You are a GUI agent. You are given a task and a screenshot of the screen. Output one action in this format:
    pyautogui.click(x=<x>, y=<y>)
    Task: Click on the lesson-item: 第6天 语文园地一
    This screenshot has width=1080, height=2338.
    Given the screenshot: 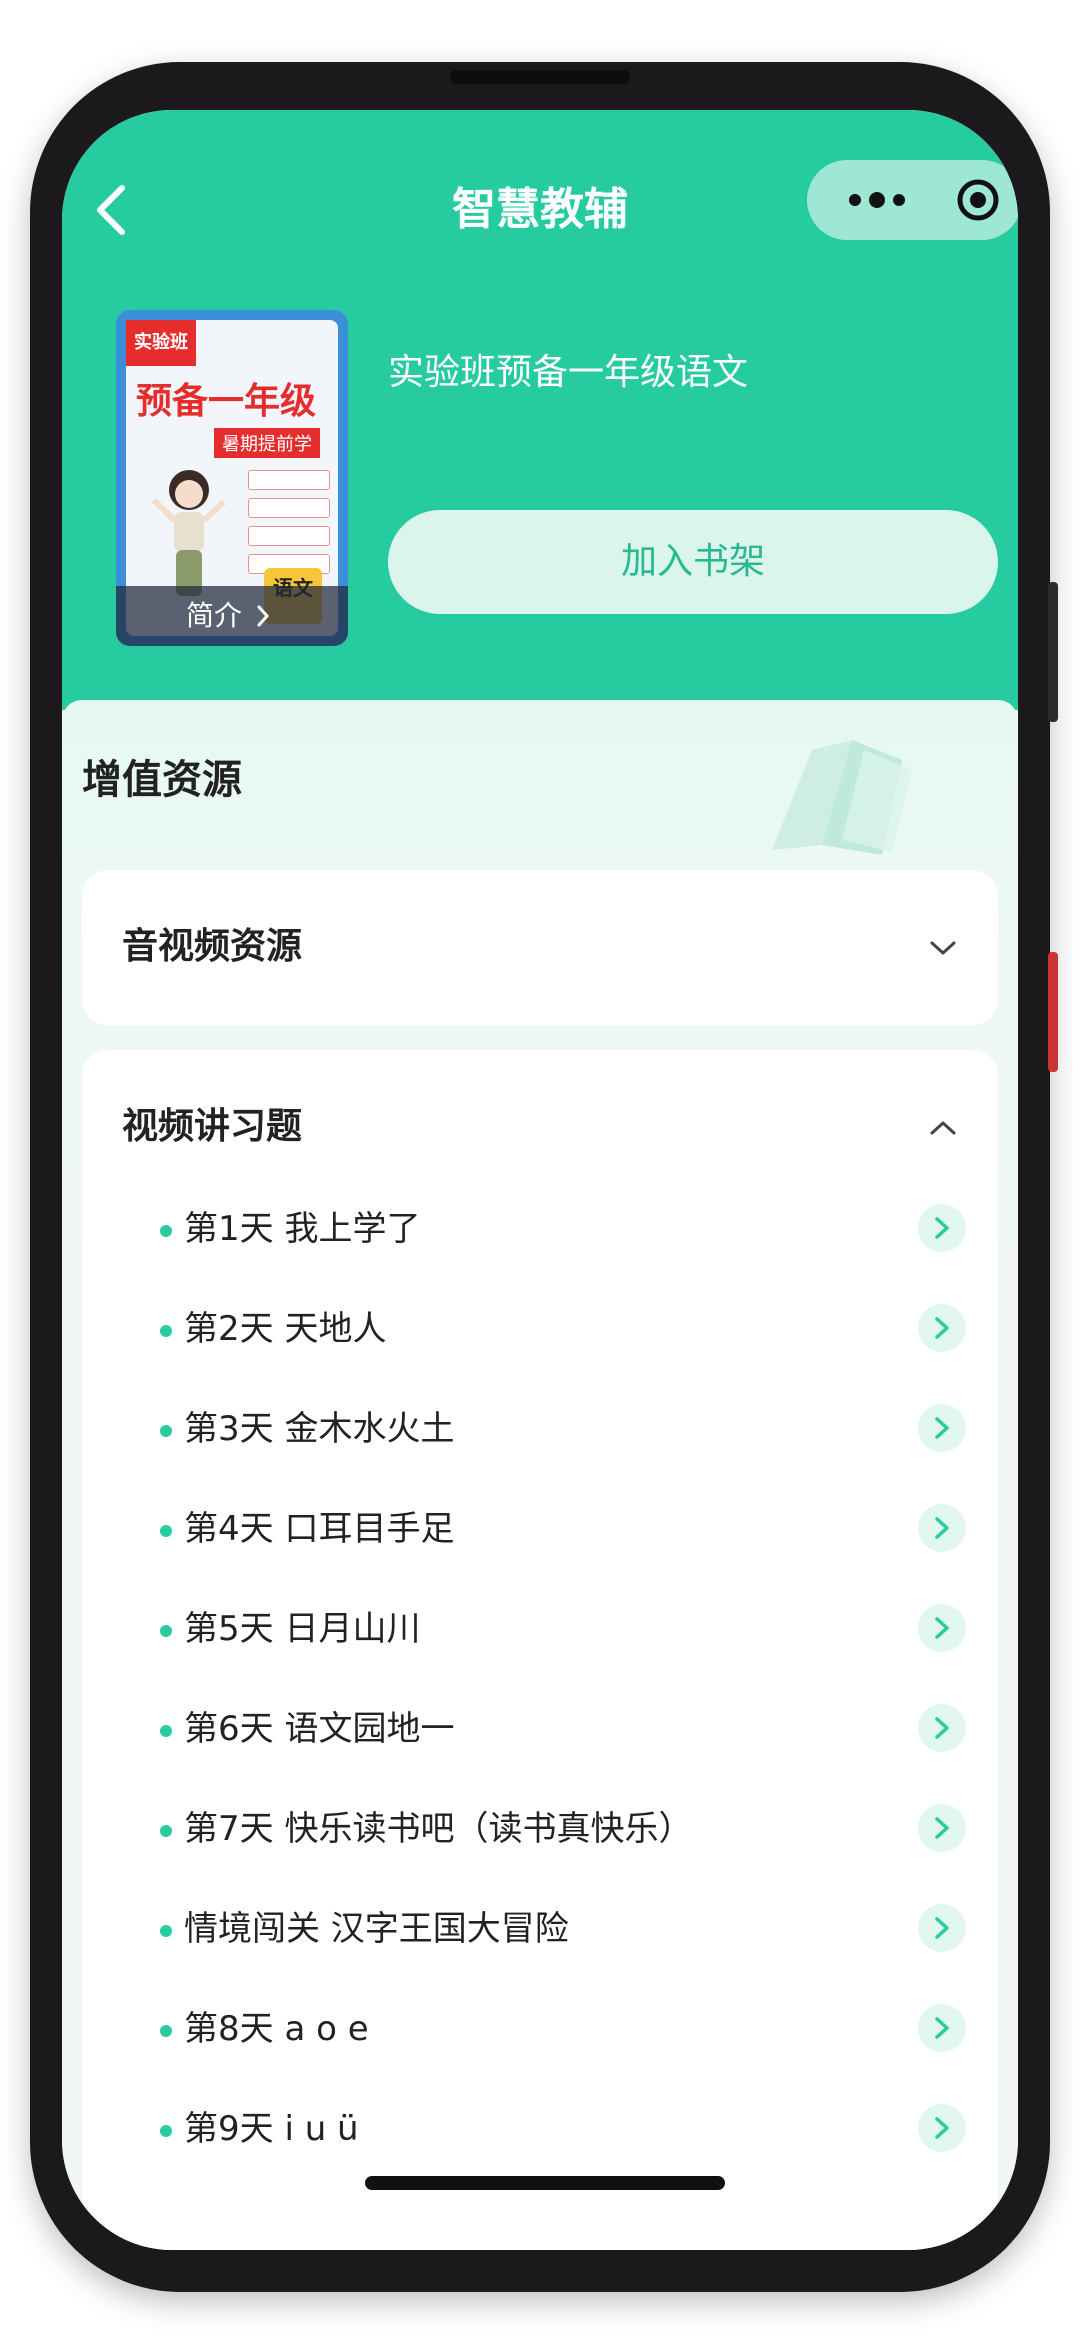 What is the action you would take?
    pyautogui.click(x=540, y=1730)
    